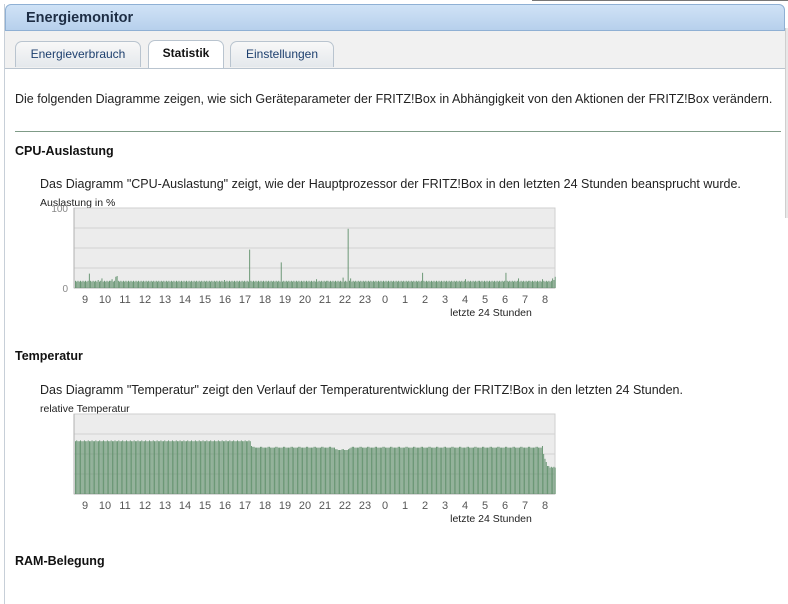 The height and width of the screenshot is (604, 788). Describe the element at coordinates (325, 300) in the screenshot. I see `x-tick-label: 21` at that location.